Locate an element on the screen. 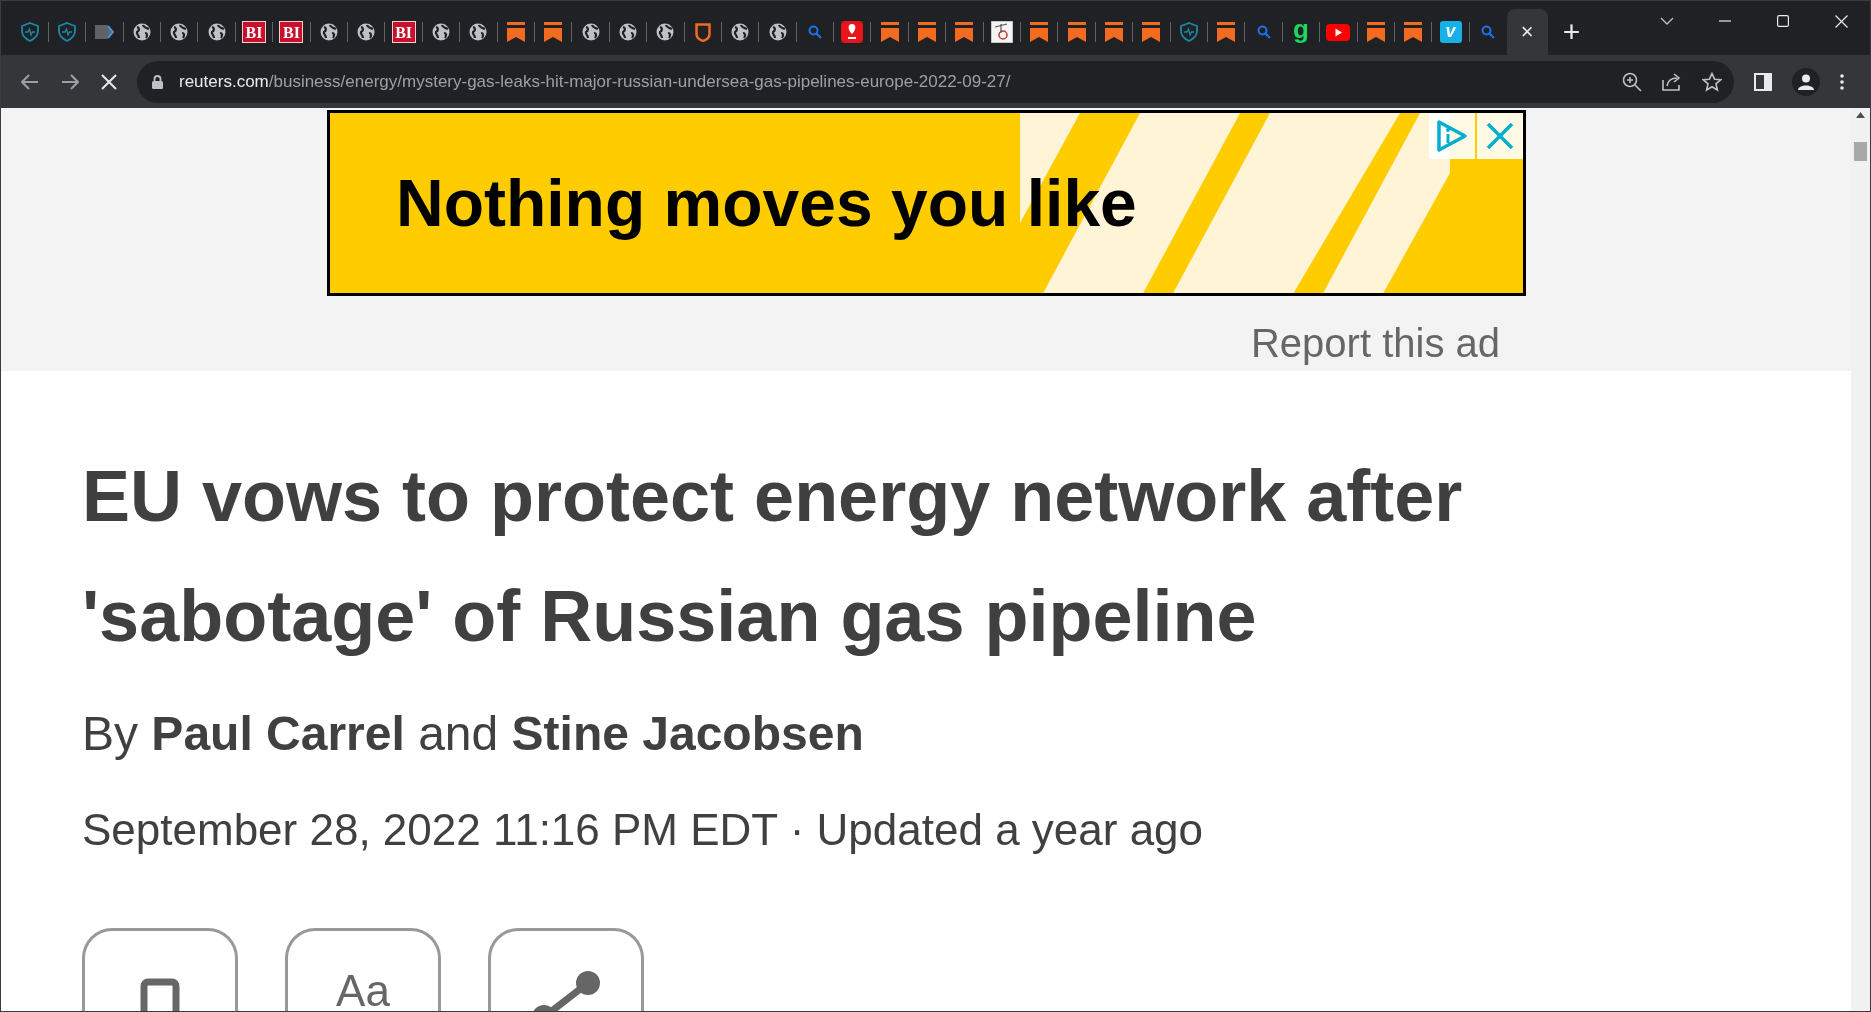  star-icon is located at coordinates (1712, 81).